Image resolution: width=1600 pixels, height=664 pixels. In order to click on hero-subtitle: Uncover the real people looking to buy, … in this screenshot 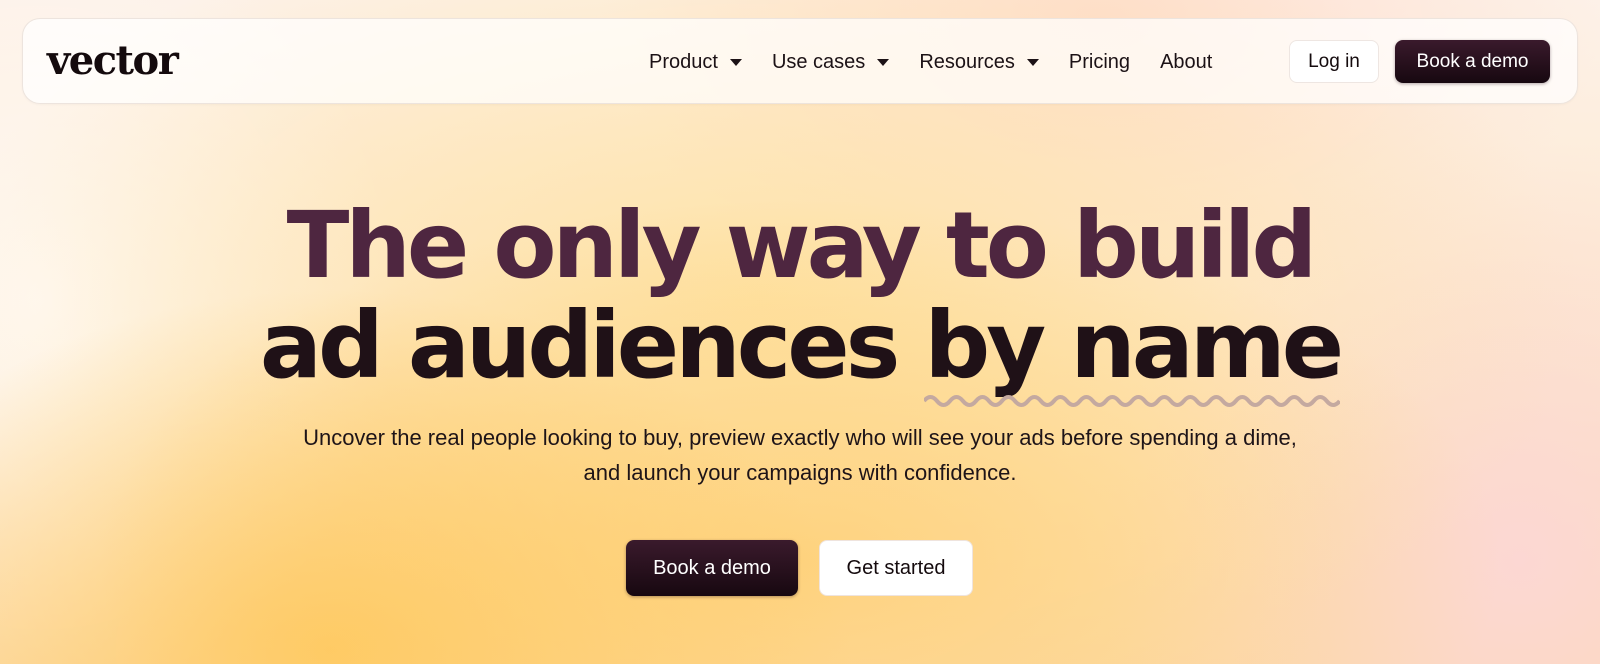, I will do `click(800, 455)`.